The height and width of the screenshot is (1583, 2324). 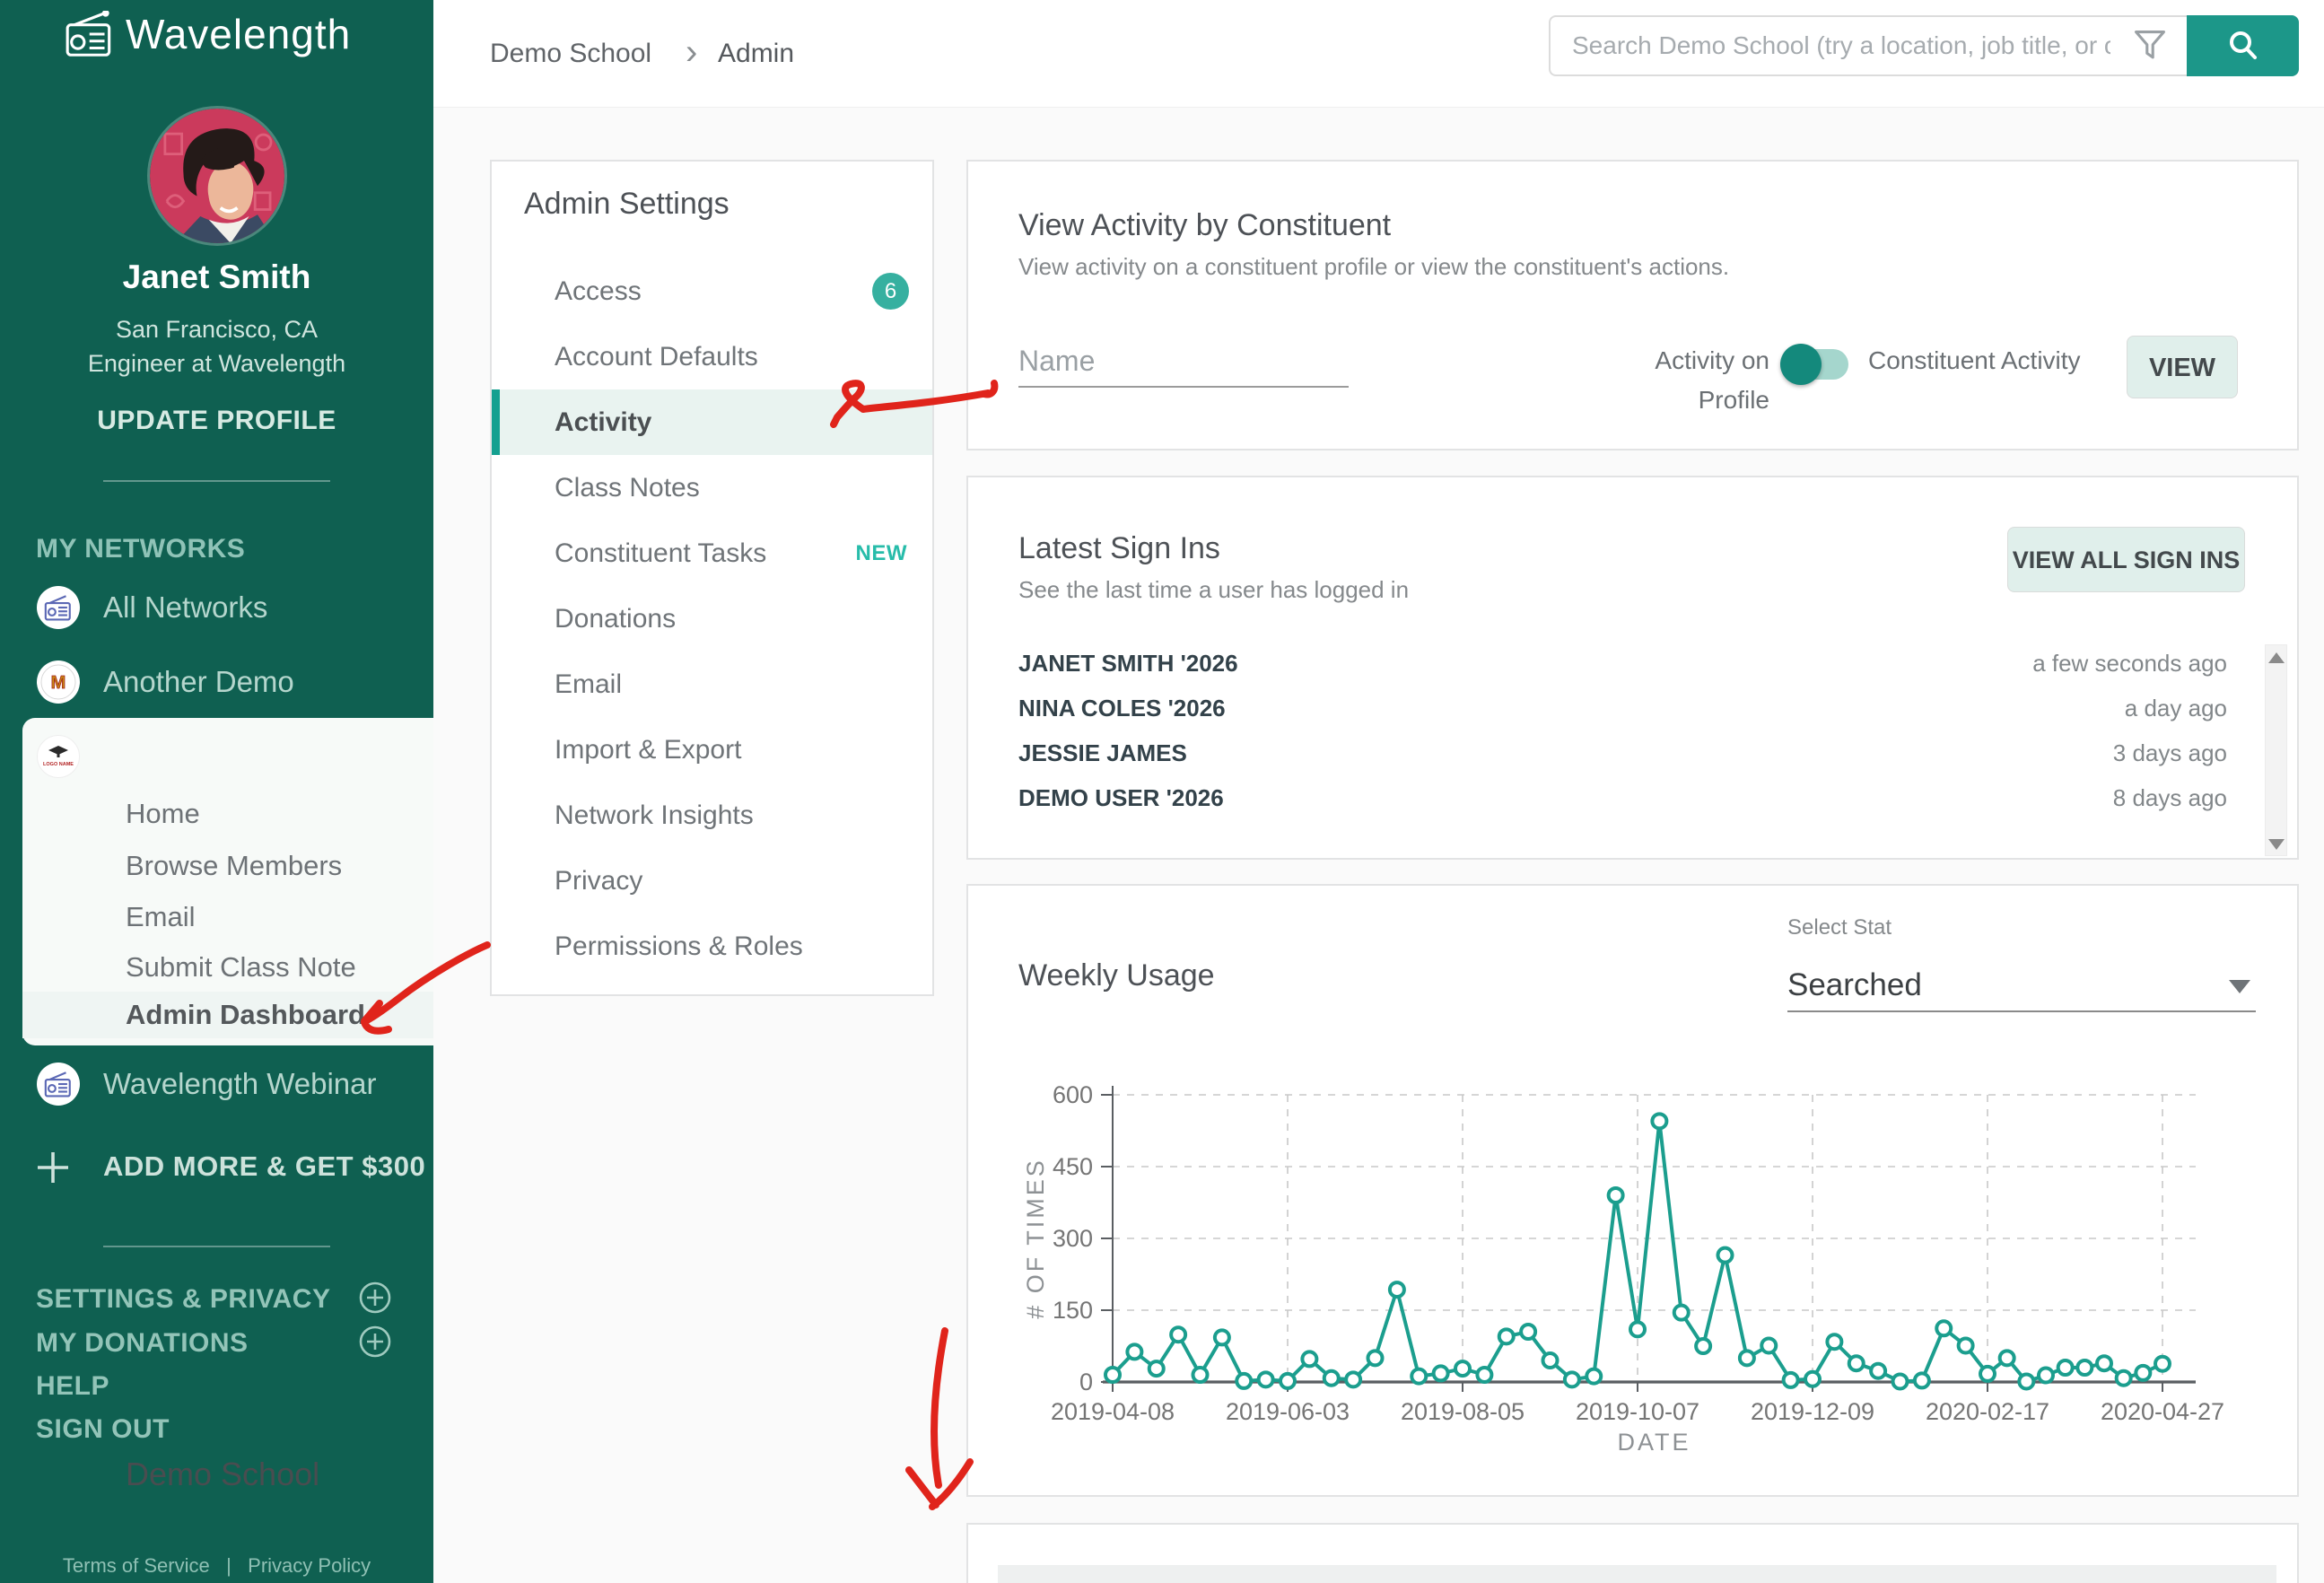 What do you see at coordinates (216, 1386) in the screenshot?
I see `sidebar-item-help: HELP` at bounding box center [216, 1386].